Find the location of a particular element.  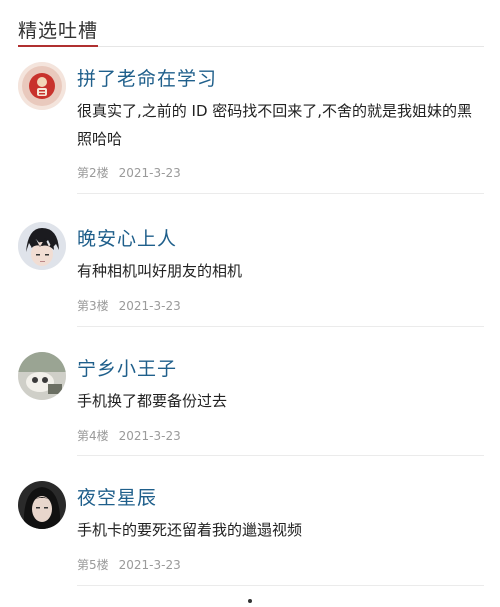

title-underline is located at coordinates (58, 46).